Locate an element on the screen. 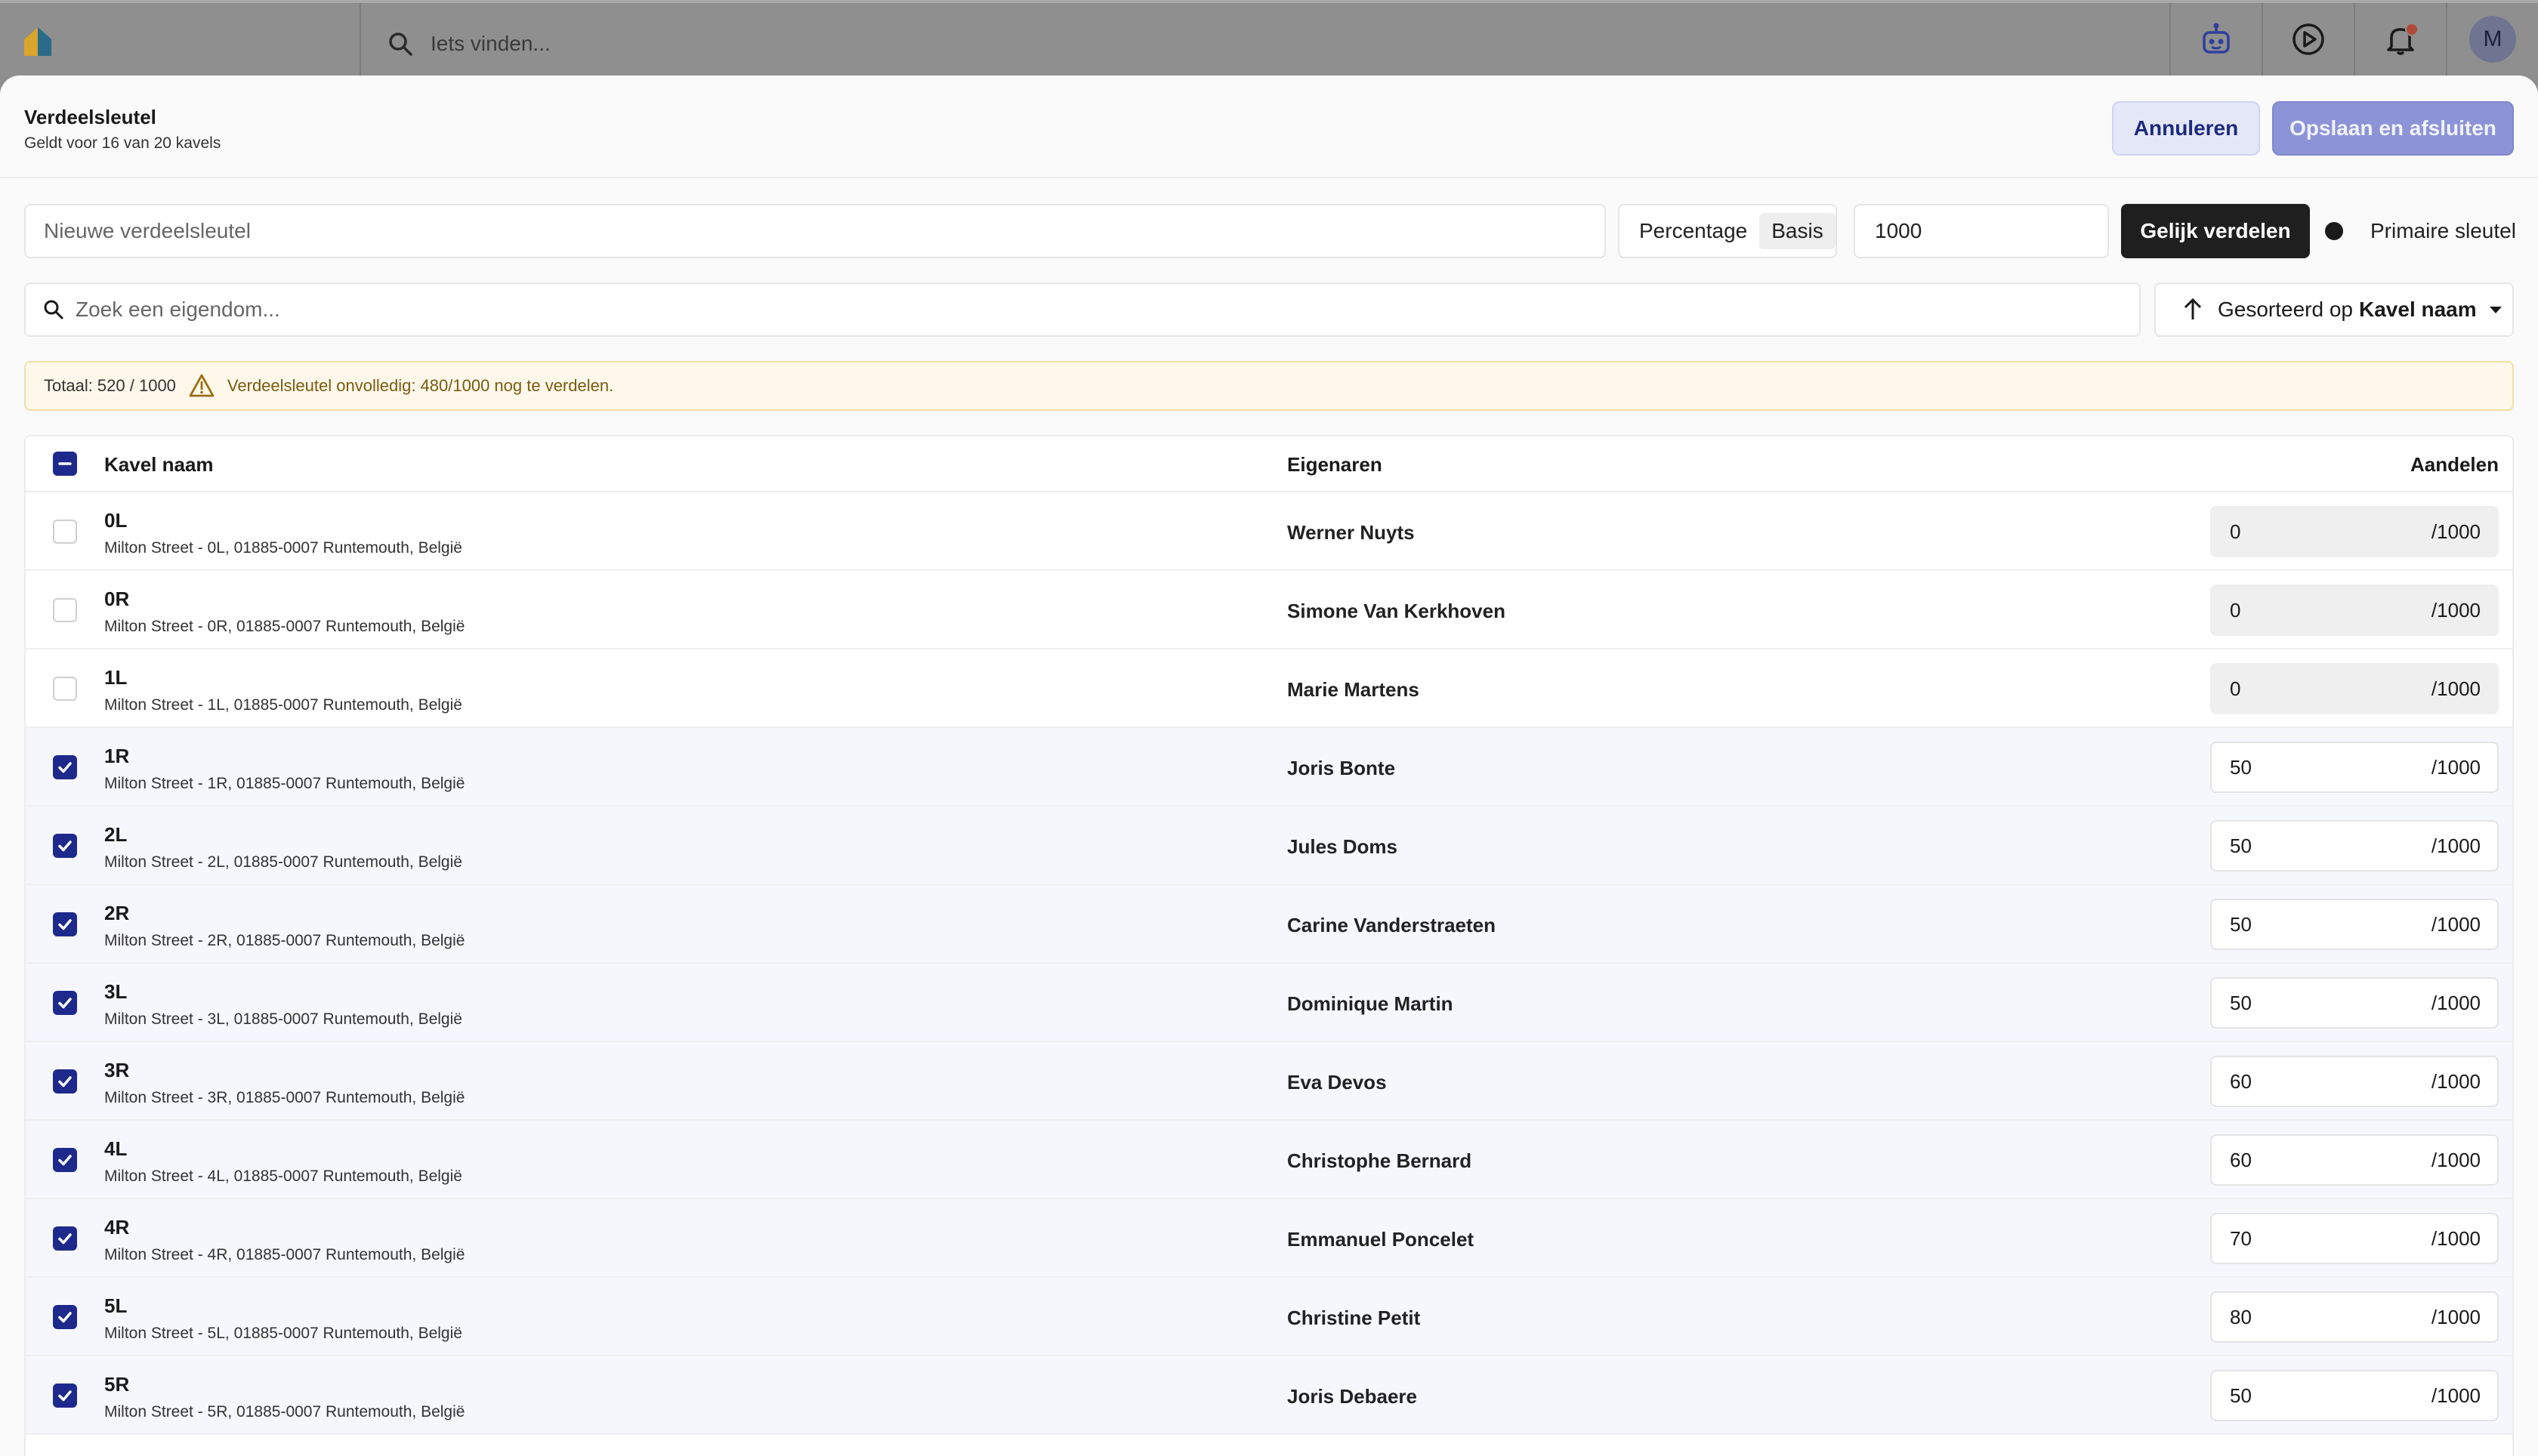 This screenshot has height=1456, width=2538. lot-owner: Joris Debaere is located at coordinates (1352, 1396).